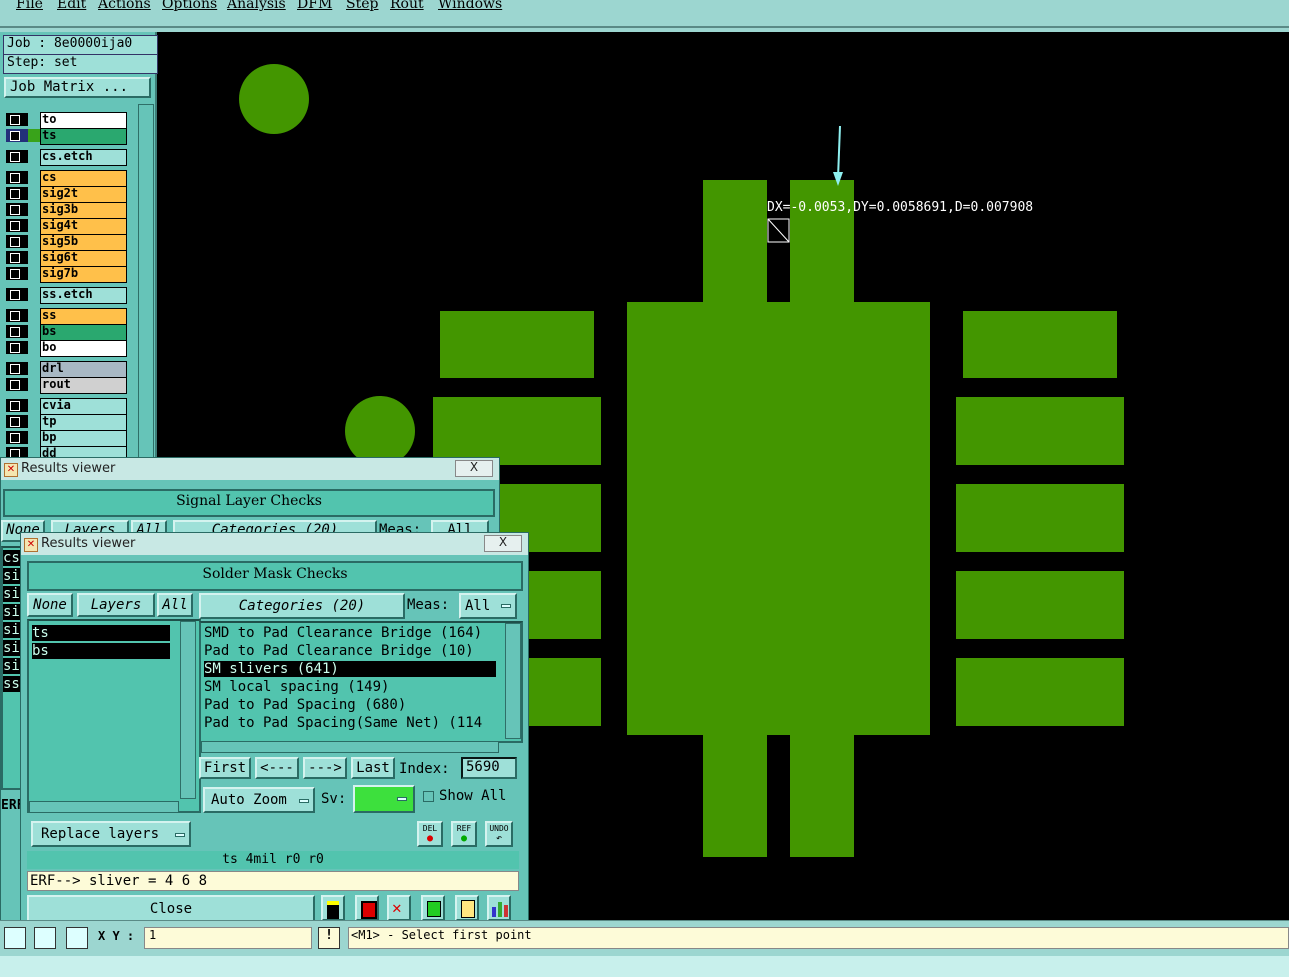 Image resolution: width=1289 pixels, height=977 pixels. Describe the element at coordinates (114, 716) in the screenshot. I see `layers-list: ts bs` at that location.